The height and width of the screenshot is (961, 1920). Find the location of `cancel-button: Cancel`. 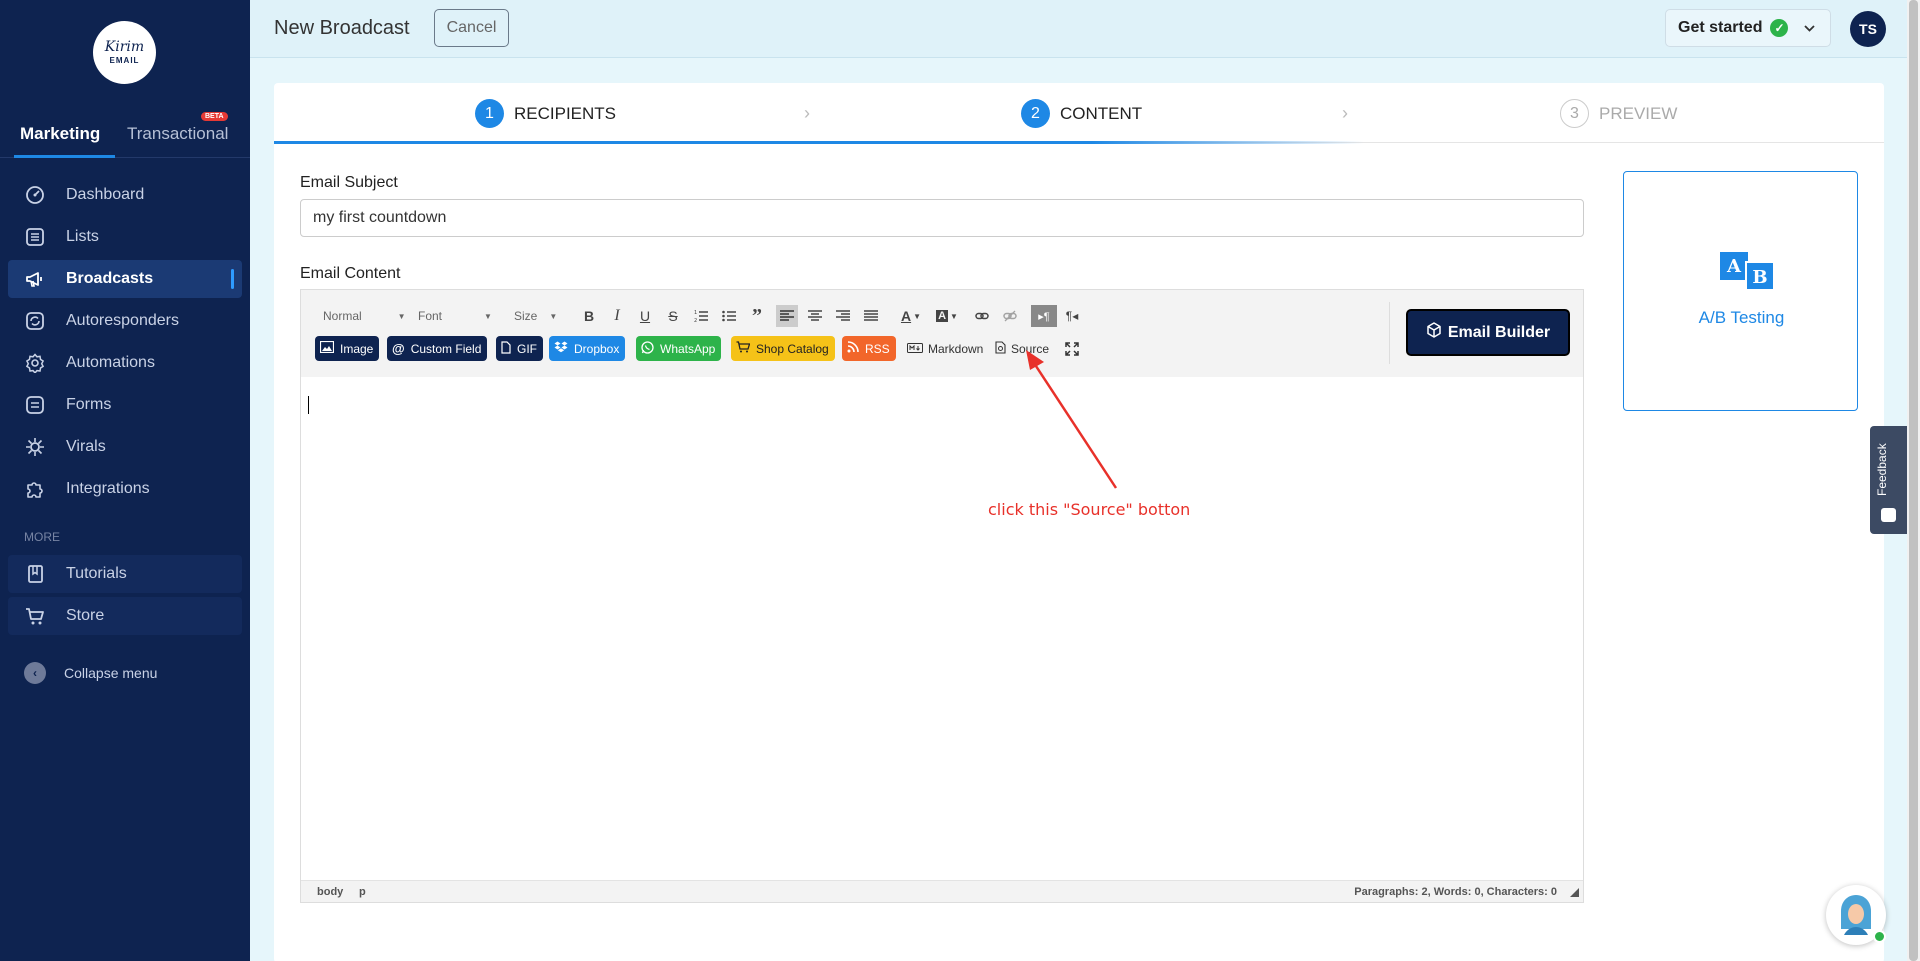

cancel-button: Cancel is located at coordinates (471, 28).